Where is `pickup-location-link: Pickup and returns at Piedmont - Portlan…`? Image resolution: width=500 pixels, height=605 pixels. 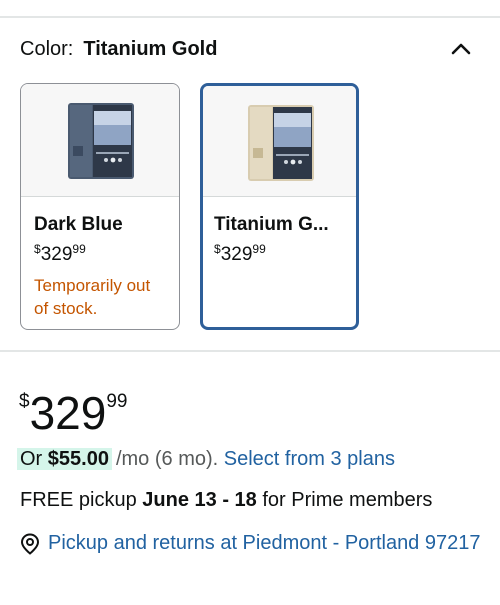 pickup-location-link: Pickup and returns at Piedmont - Portlan… is located at coordinates (268, 543).